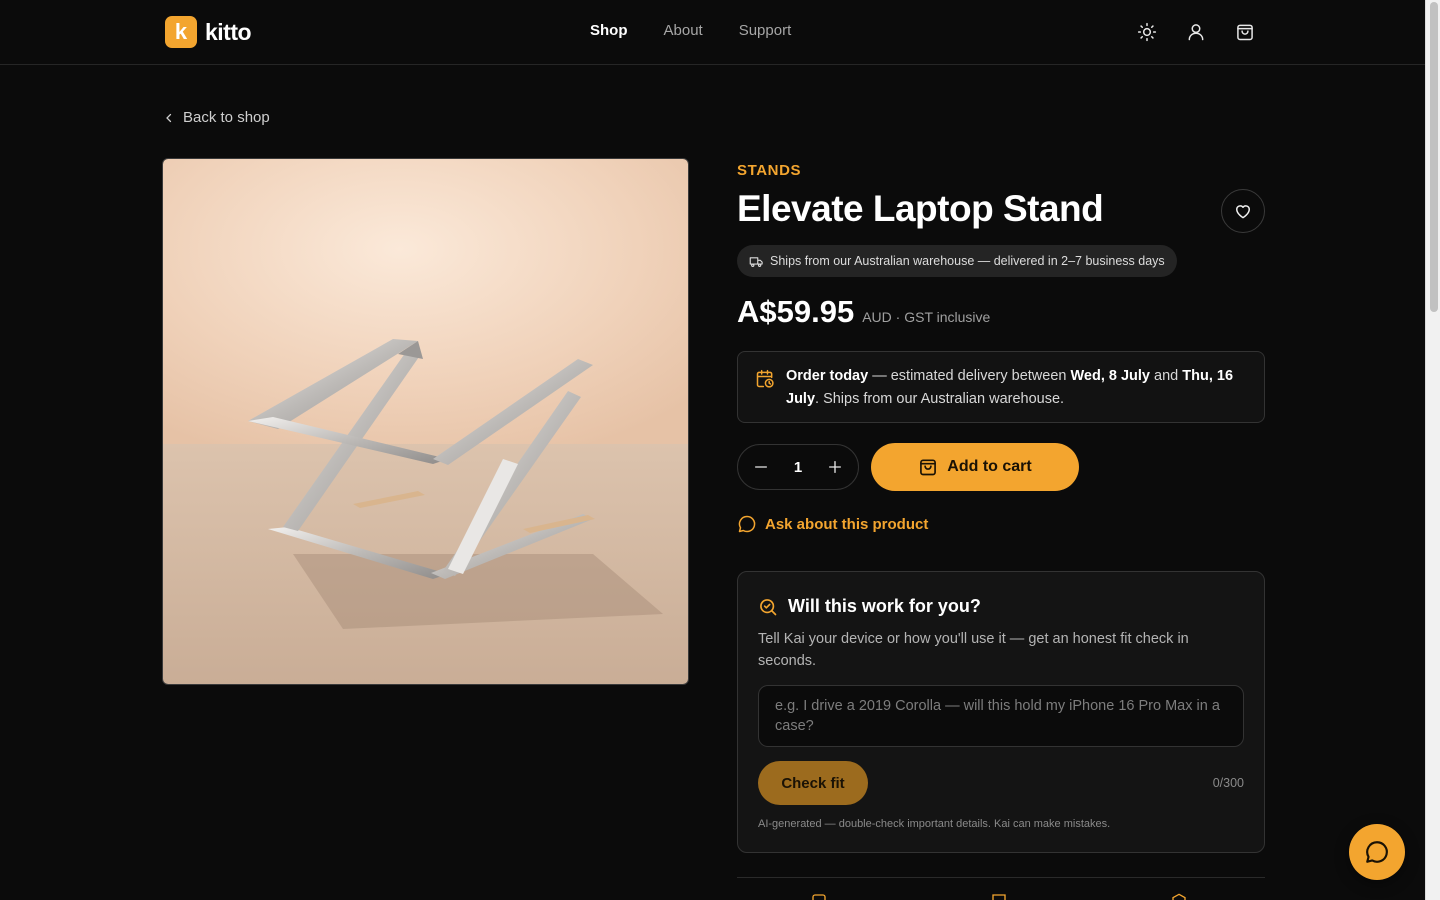 This screenshot has height=900, width=1440. Describe the element at coordinates (989, 466) in the screenshot. I see `add-to-cart-label: Add to cart` at that location.